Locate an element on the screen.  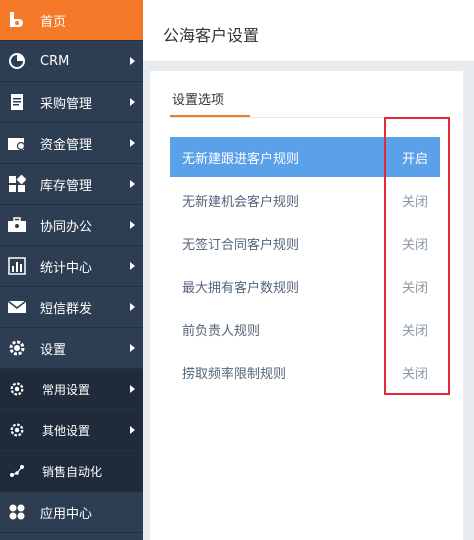
sidebar-item-label: CRM is located at coordinates (55, 61).